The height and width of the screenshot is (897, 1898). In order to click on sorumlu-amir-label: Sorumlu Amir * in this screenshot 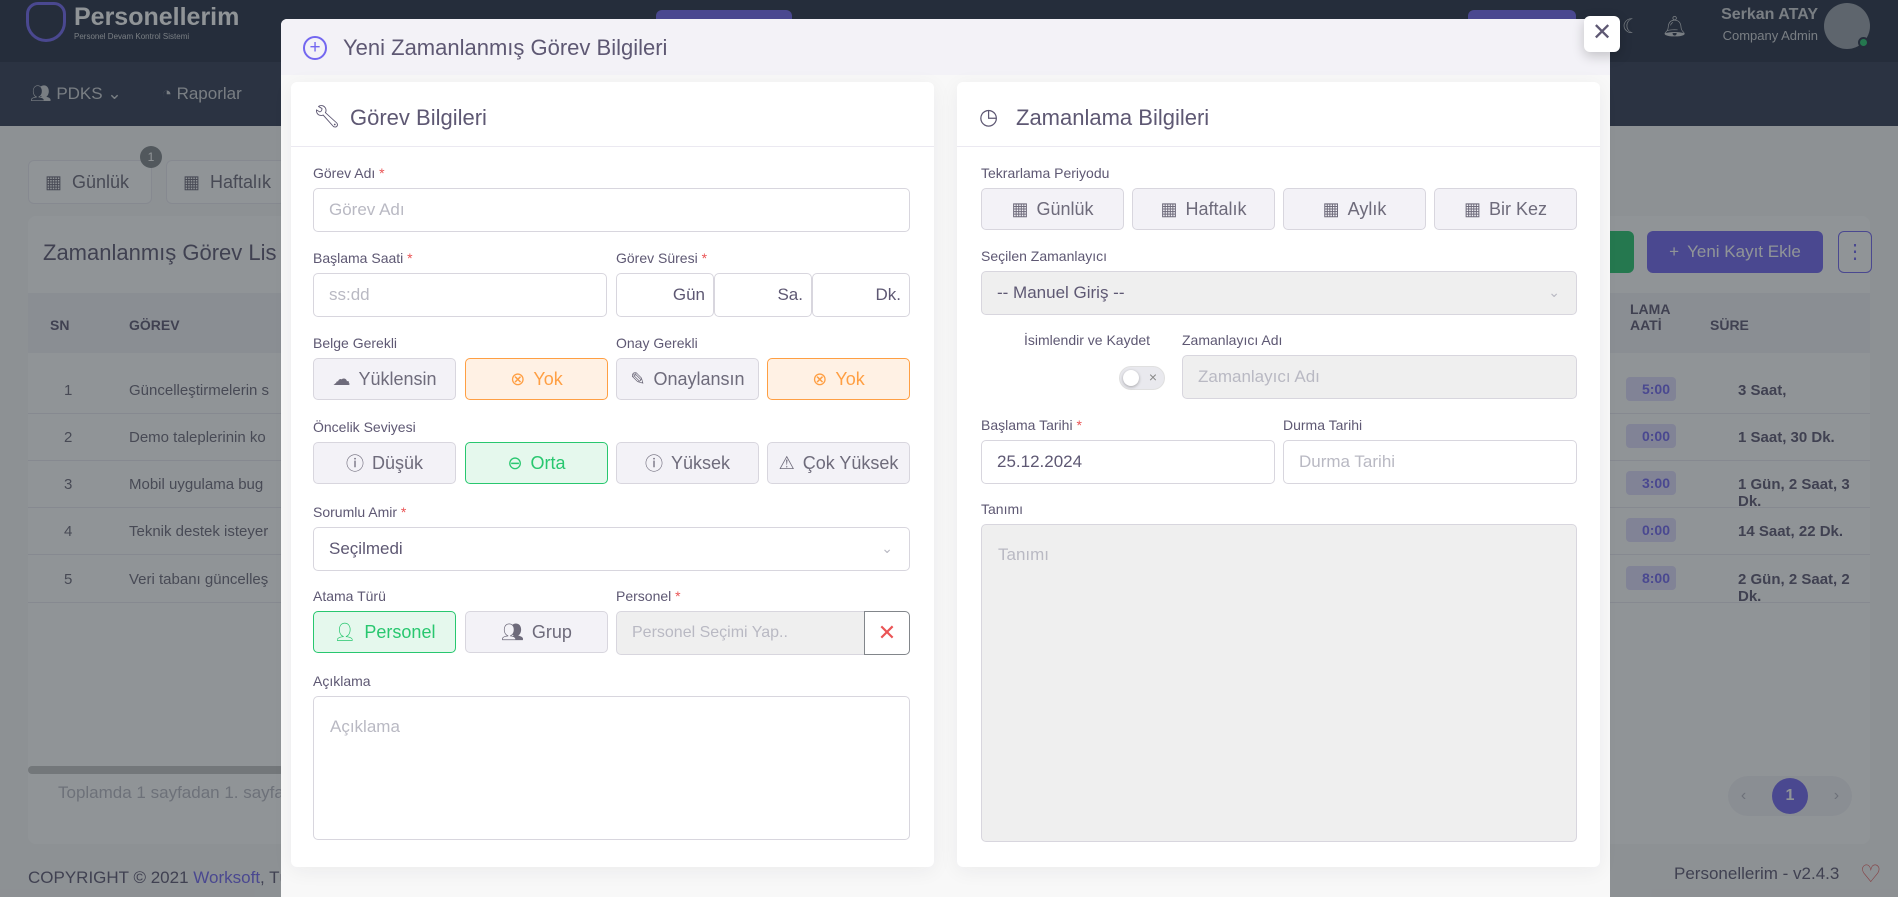, I will do `click(360, 512)`.